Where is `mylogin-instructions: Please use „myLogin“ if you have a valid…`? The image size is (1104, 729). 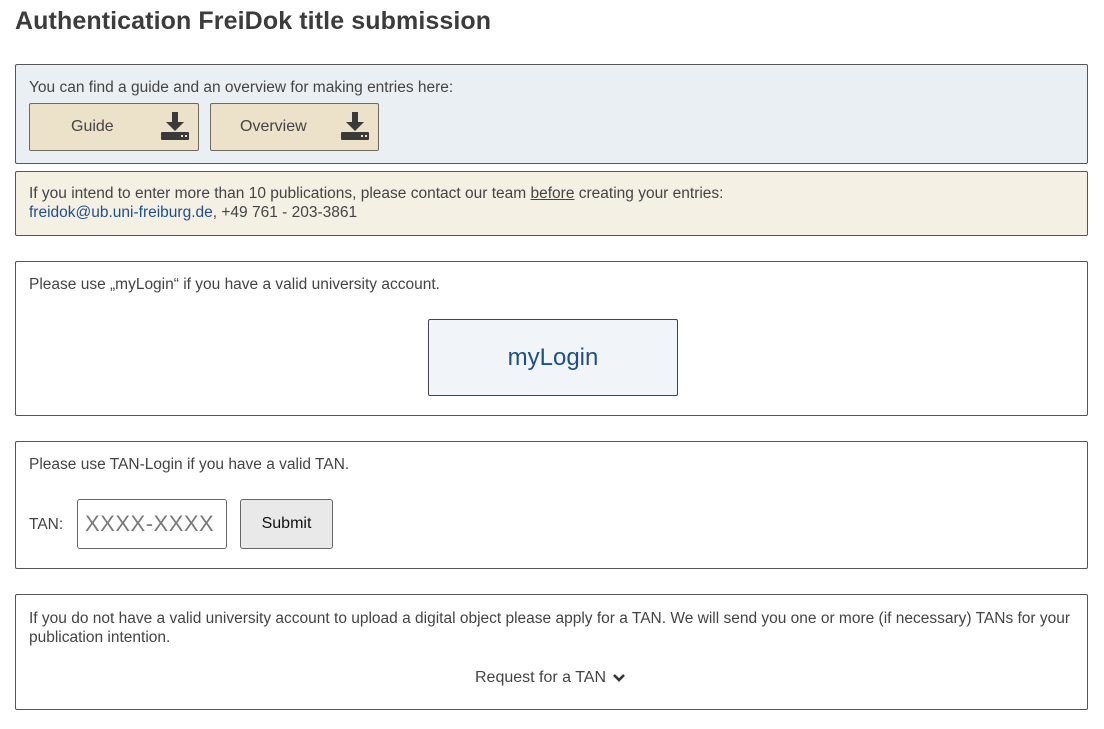 mylogin-instructions: Please use „myLogin“ if you have a valid… is located at coordinates (234, 284).